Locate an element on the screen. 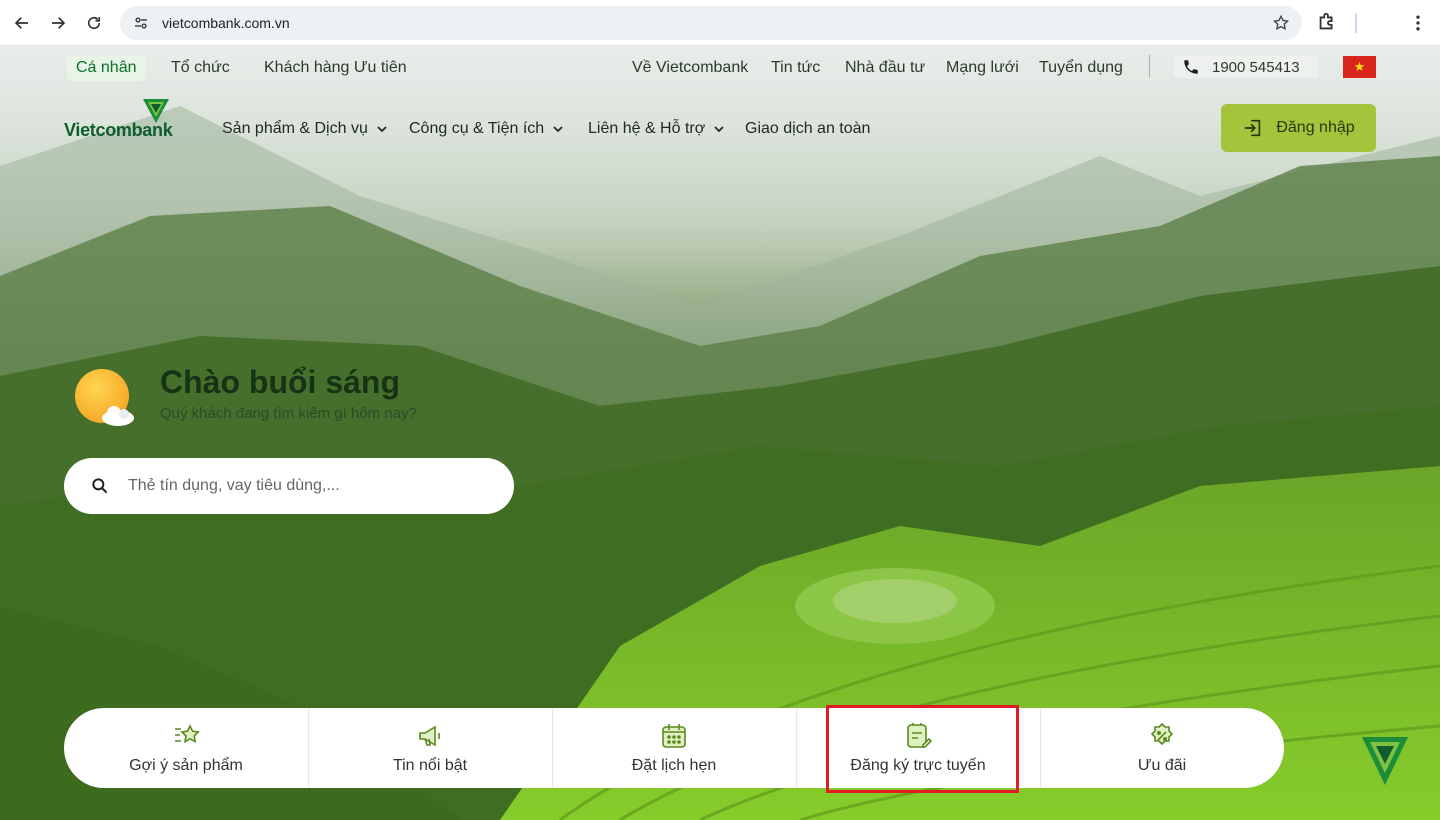 The height and width of the screenshot is (820, 1440). search-input is located at coordinates (308, 486).